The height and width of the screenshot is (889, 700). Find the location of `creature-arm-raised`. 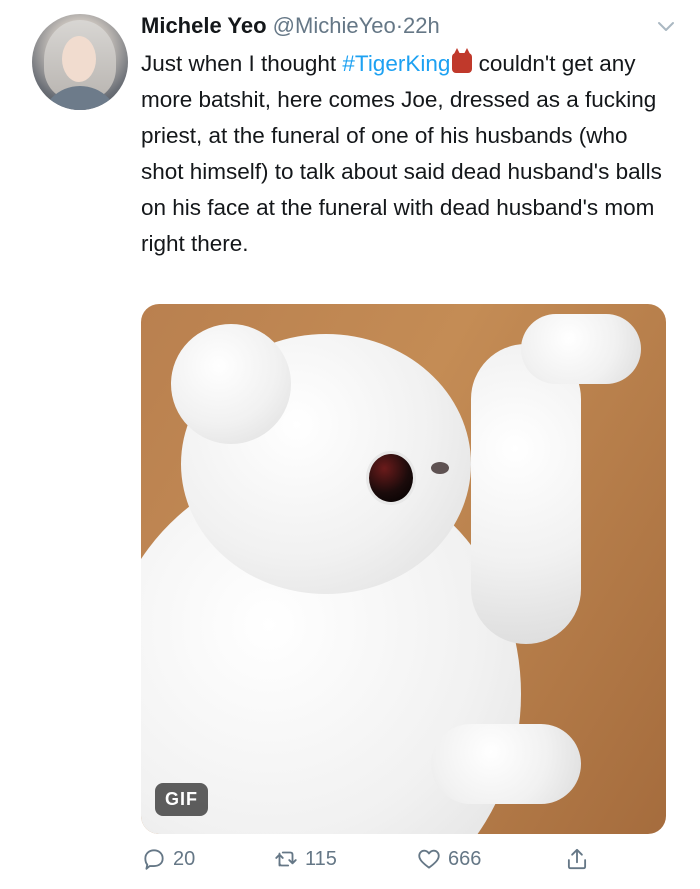

creature-arm-raised is located at coordinates (526, 494).